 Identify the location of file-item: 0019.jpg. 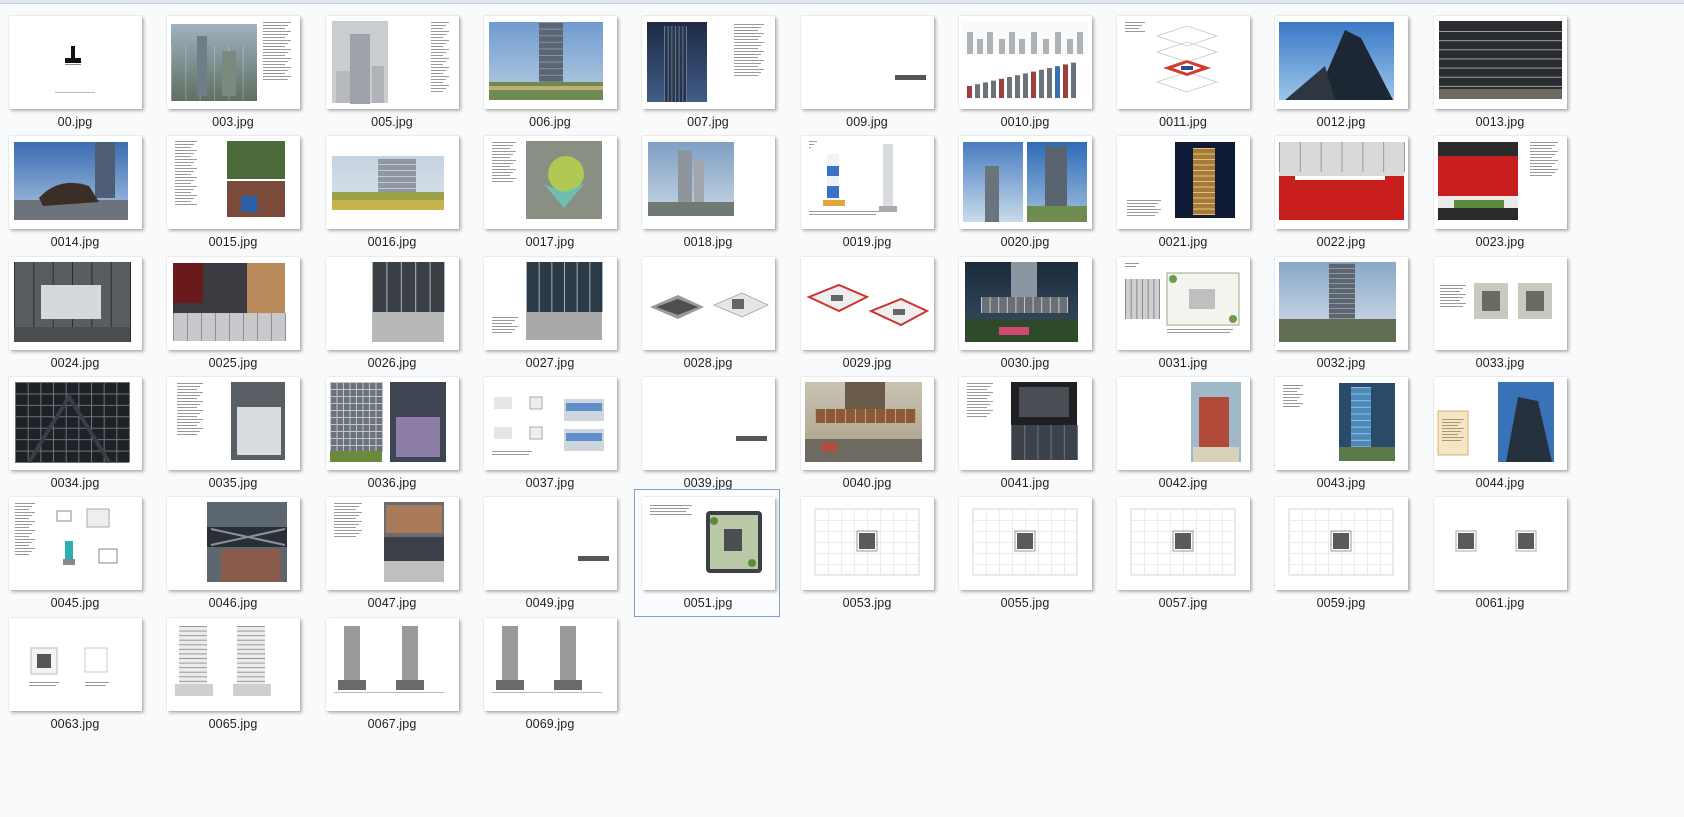
(866, 192).